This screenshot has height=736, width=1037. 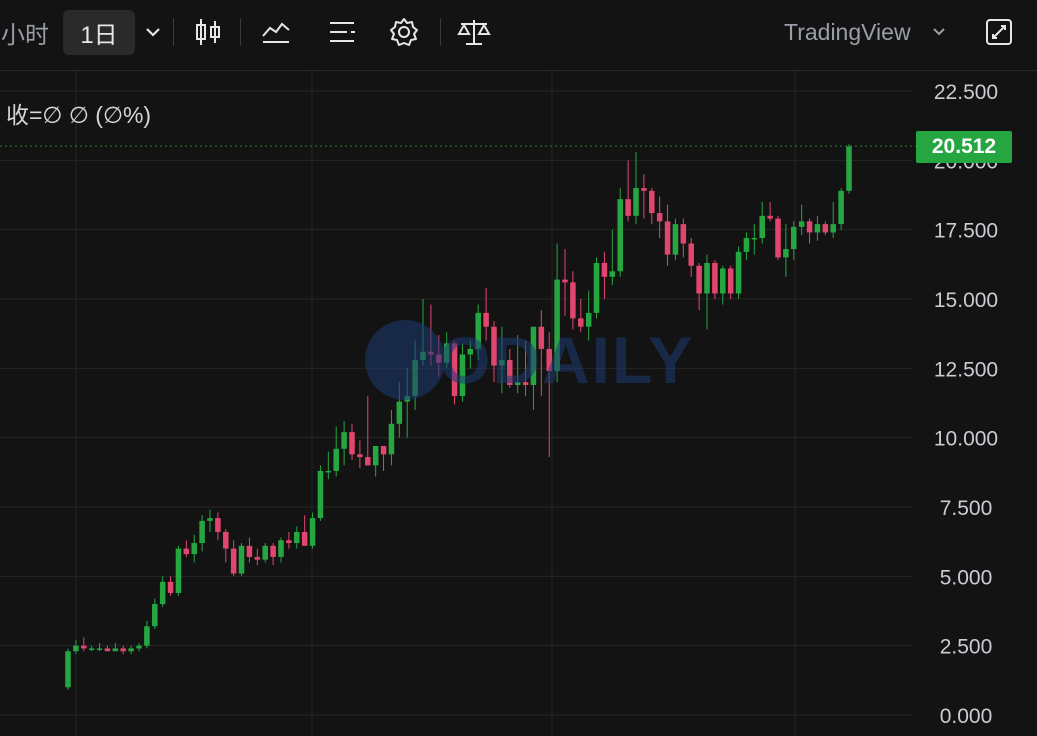 I want to click on candles-icon, so click(x=208, y=32).